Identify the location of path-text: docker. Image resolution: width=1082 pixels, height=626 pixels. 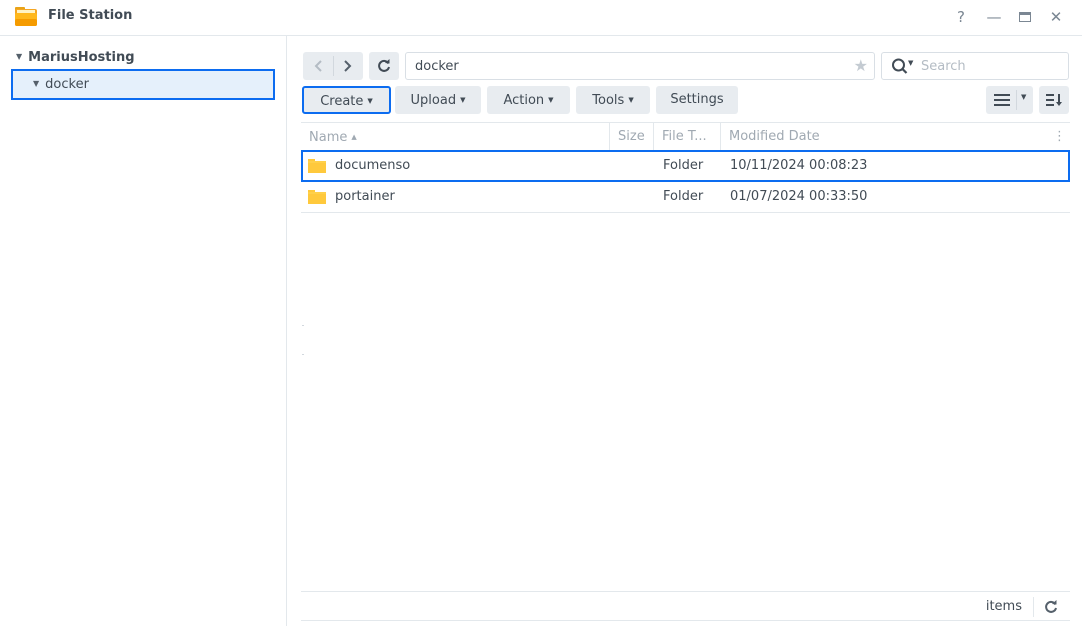
(437, 66).